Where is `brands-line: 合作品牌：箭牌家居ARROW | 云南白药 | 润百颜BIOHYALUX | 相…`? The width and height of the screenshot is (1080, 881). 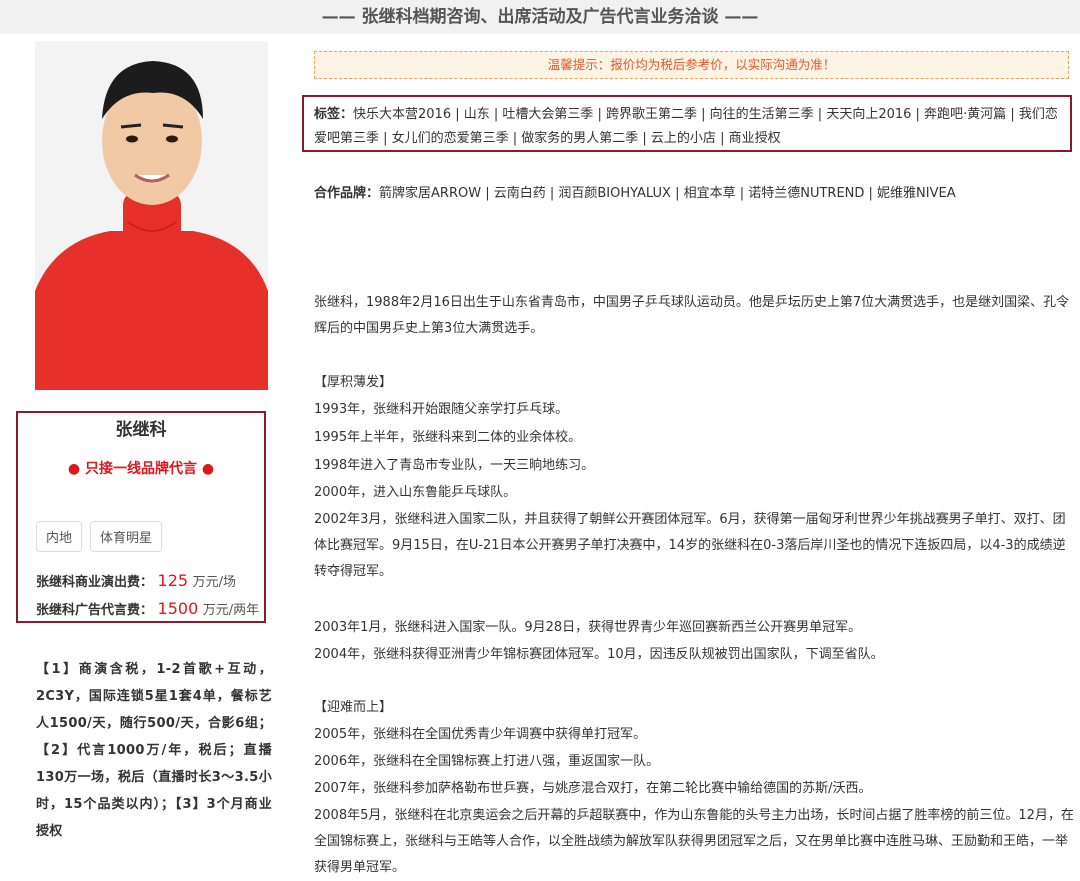
brands-line: 合作品牌：箭牌家居ARROW | 云南白药 | 润百颜BIOHYALUX | 相… is located at coordinates (694, 191).